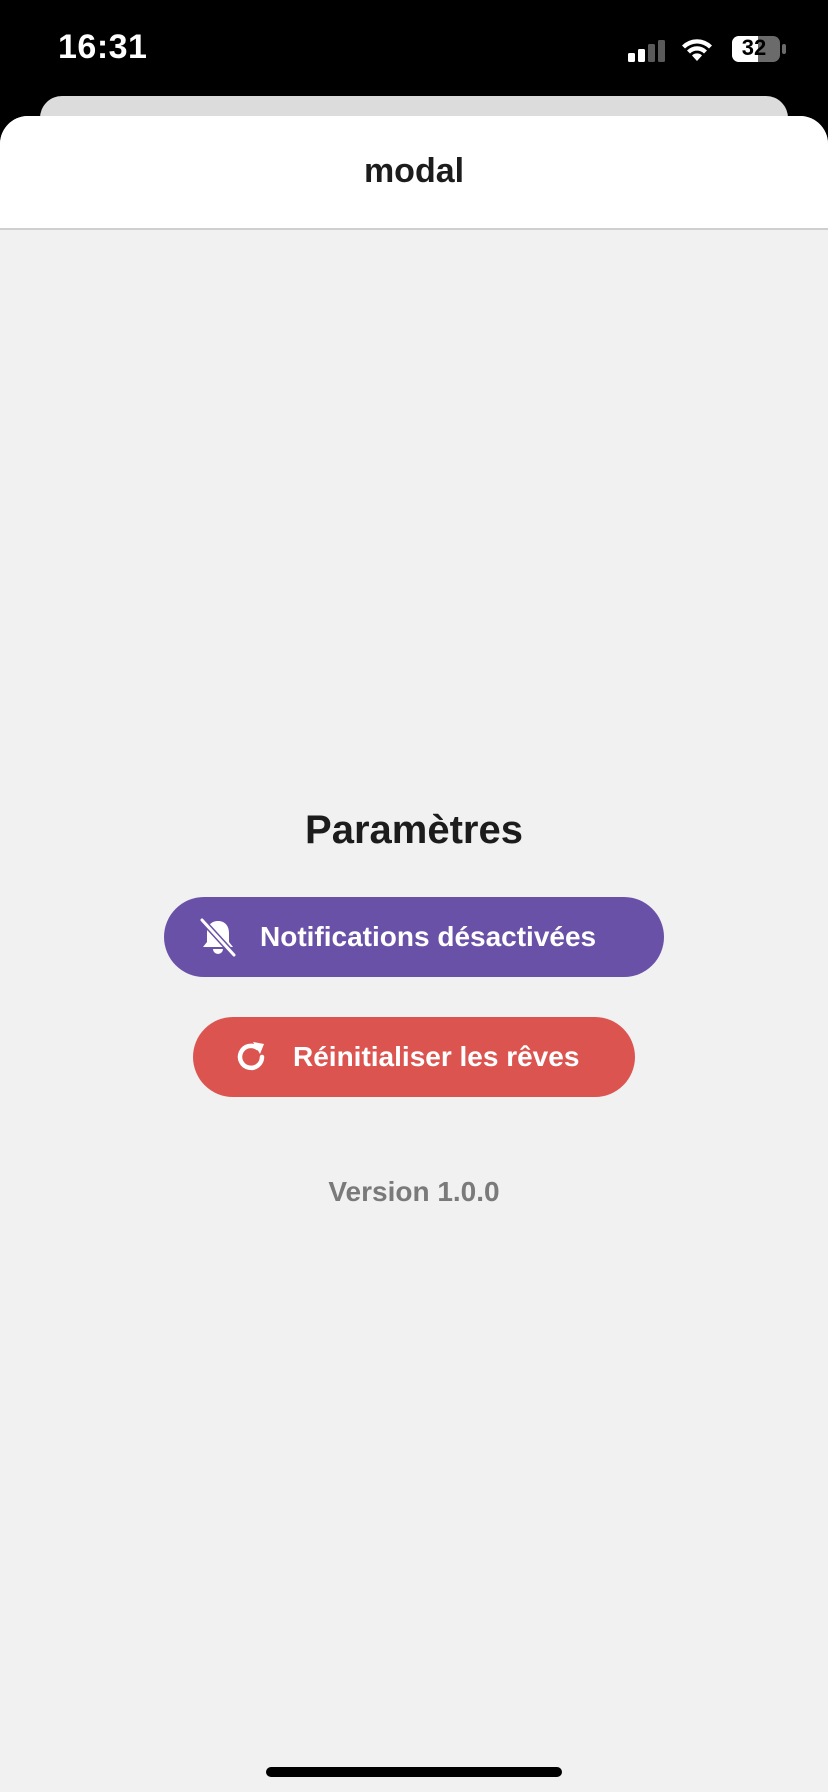 The height and width of the screenshot is (1792, 828). I want to click on status-icons: 32, so click(713, 50).